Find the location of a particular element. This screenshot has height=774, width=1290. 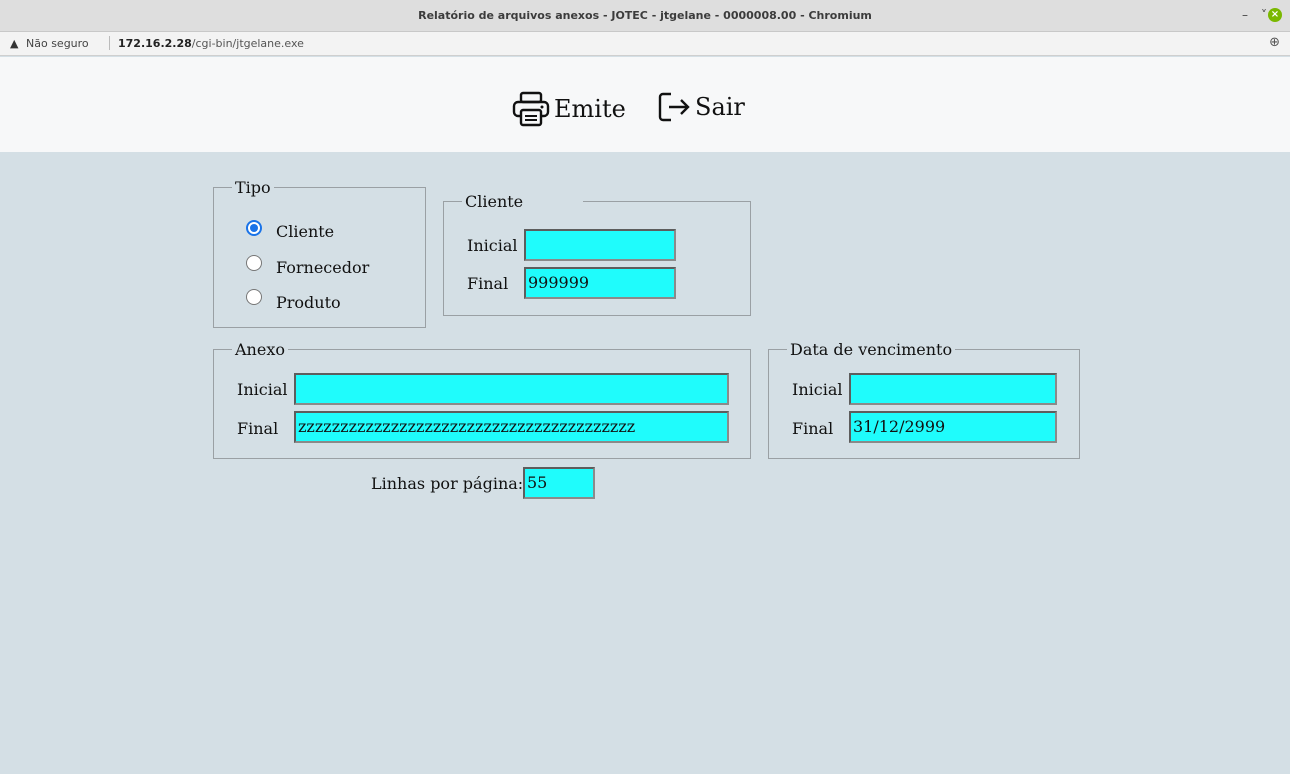

cliente-inicial-label: Inicial is located at coordinates (492, 245).